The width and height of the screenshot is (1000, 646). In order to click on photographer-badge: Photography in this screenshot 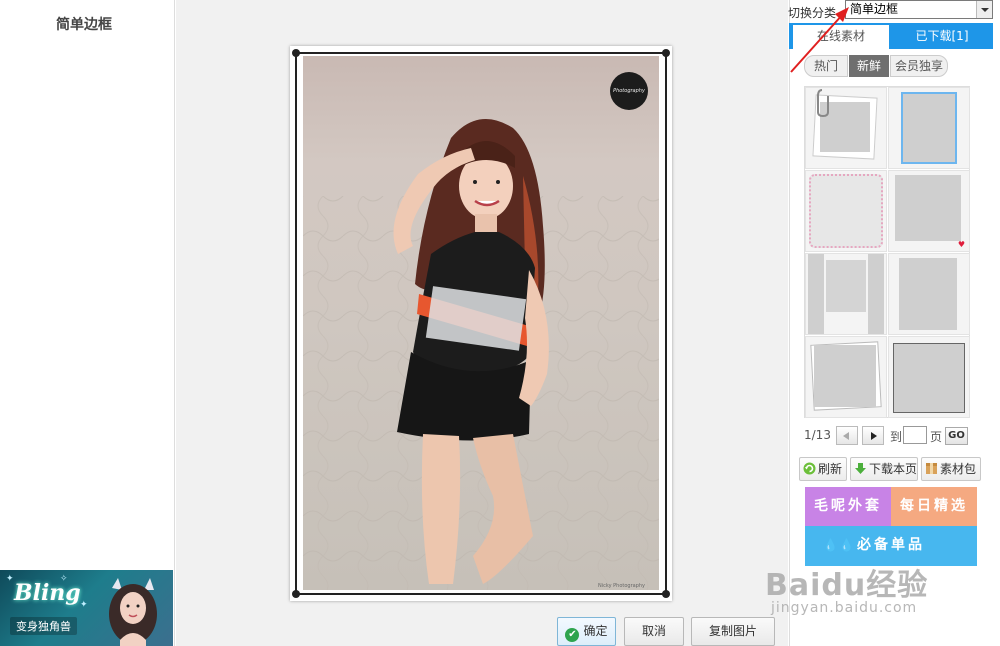, I will do `click(629, 91)`.